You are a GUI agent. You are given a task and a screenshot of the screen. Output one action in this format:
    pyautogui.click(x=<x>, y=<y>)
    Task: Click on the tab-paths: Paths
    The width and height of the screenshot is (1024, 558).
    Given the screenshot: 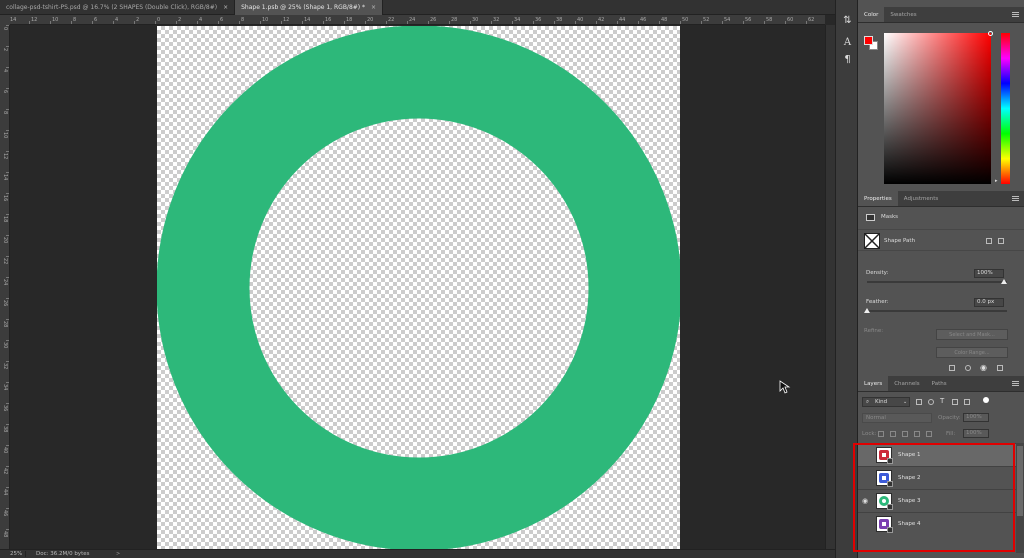 What is the action you would take?
    pyautogui.click(x=939, y=383)
    